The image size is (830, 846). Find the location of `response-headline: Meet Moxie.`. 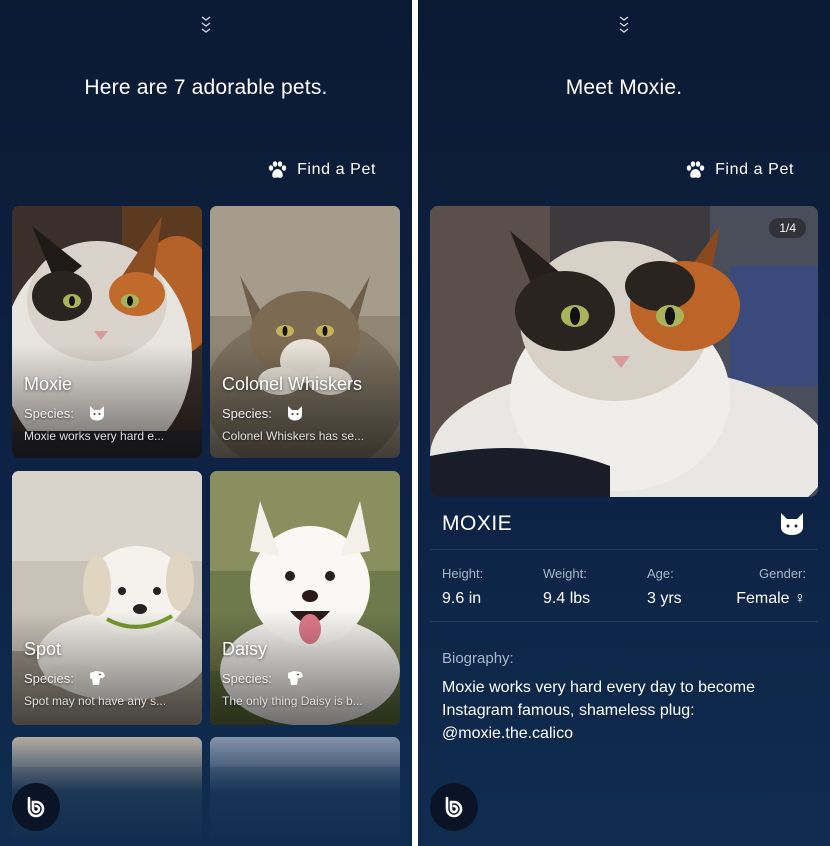

response-headline: Meet Moxie. is located at coordinates (624, 87).